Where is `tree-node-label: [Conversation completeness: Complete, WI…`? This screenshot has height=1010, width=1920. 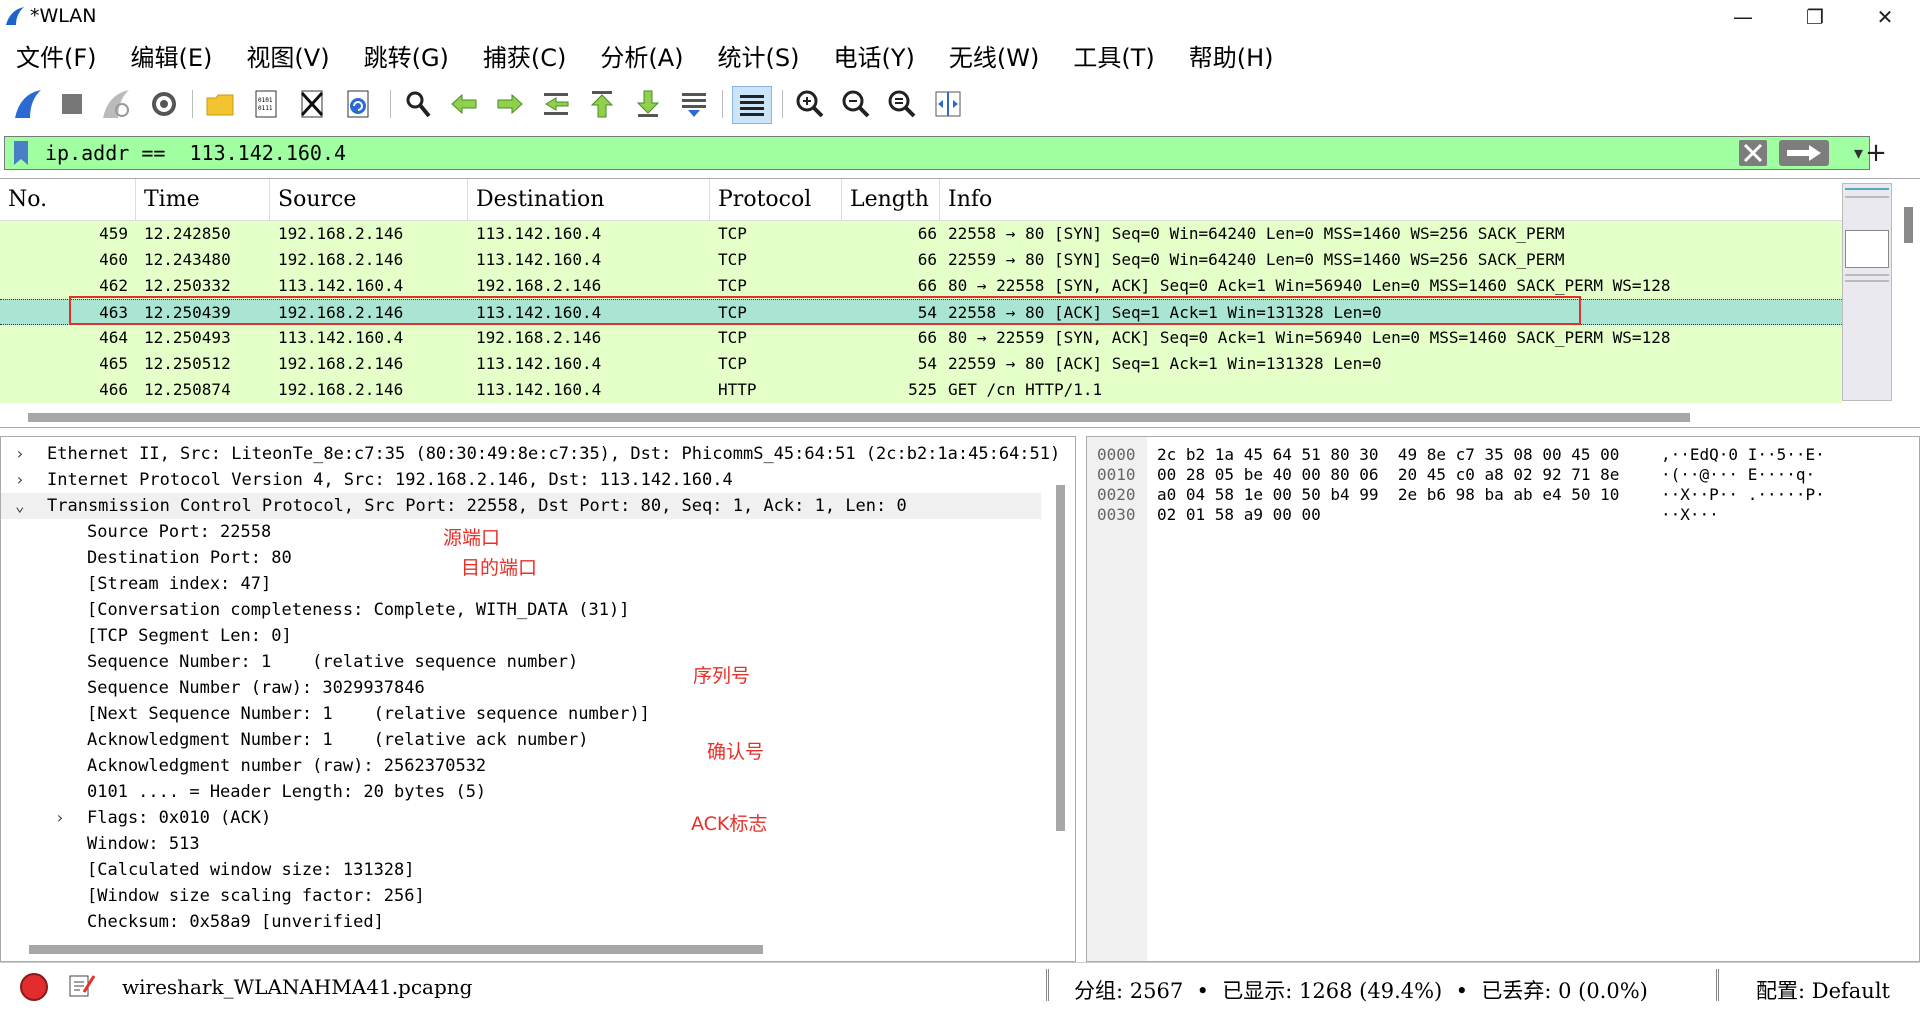
tree-node-label: [Conversation completeness: Complete, WI… is located at coordinates (358, 610).